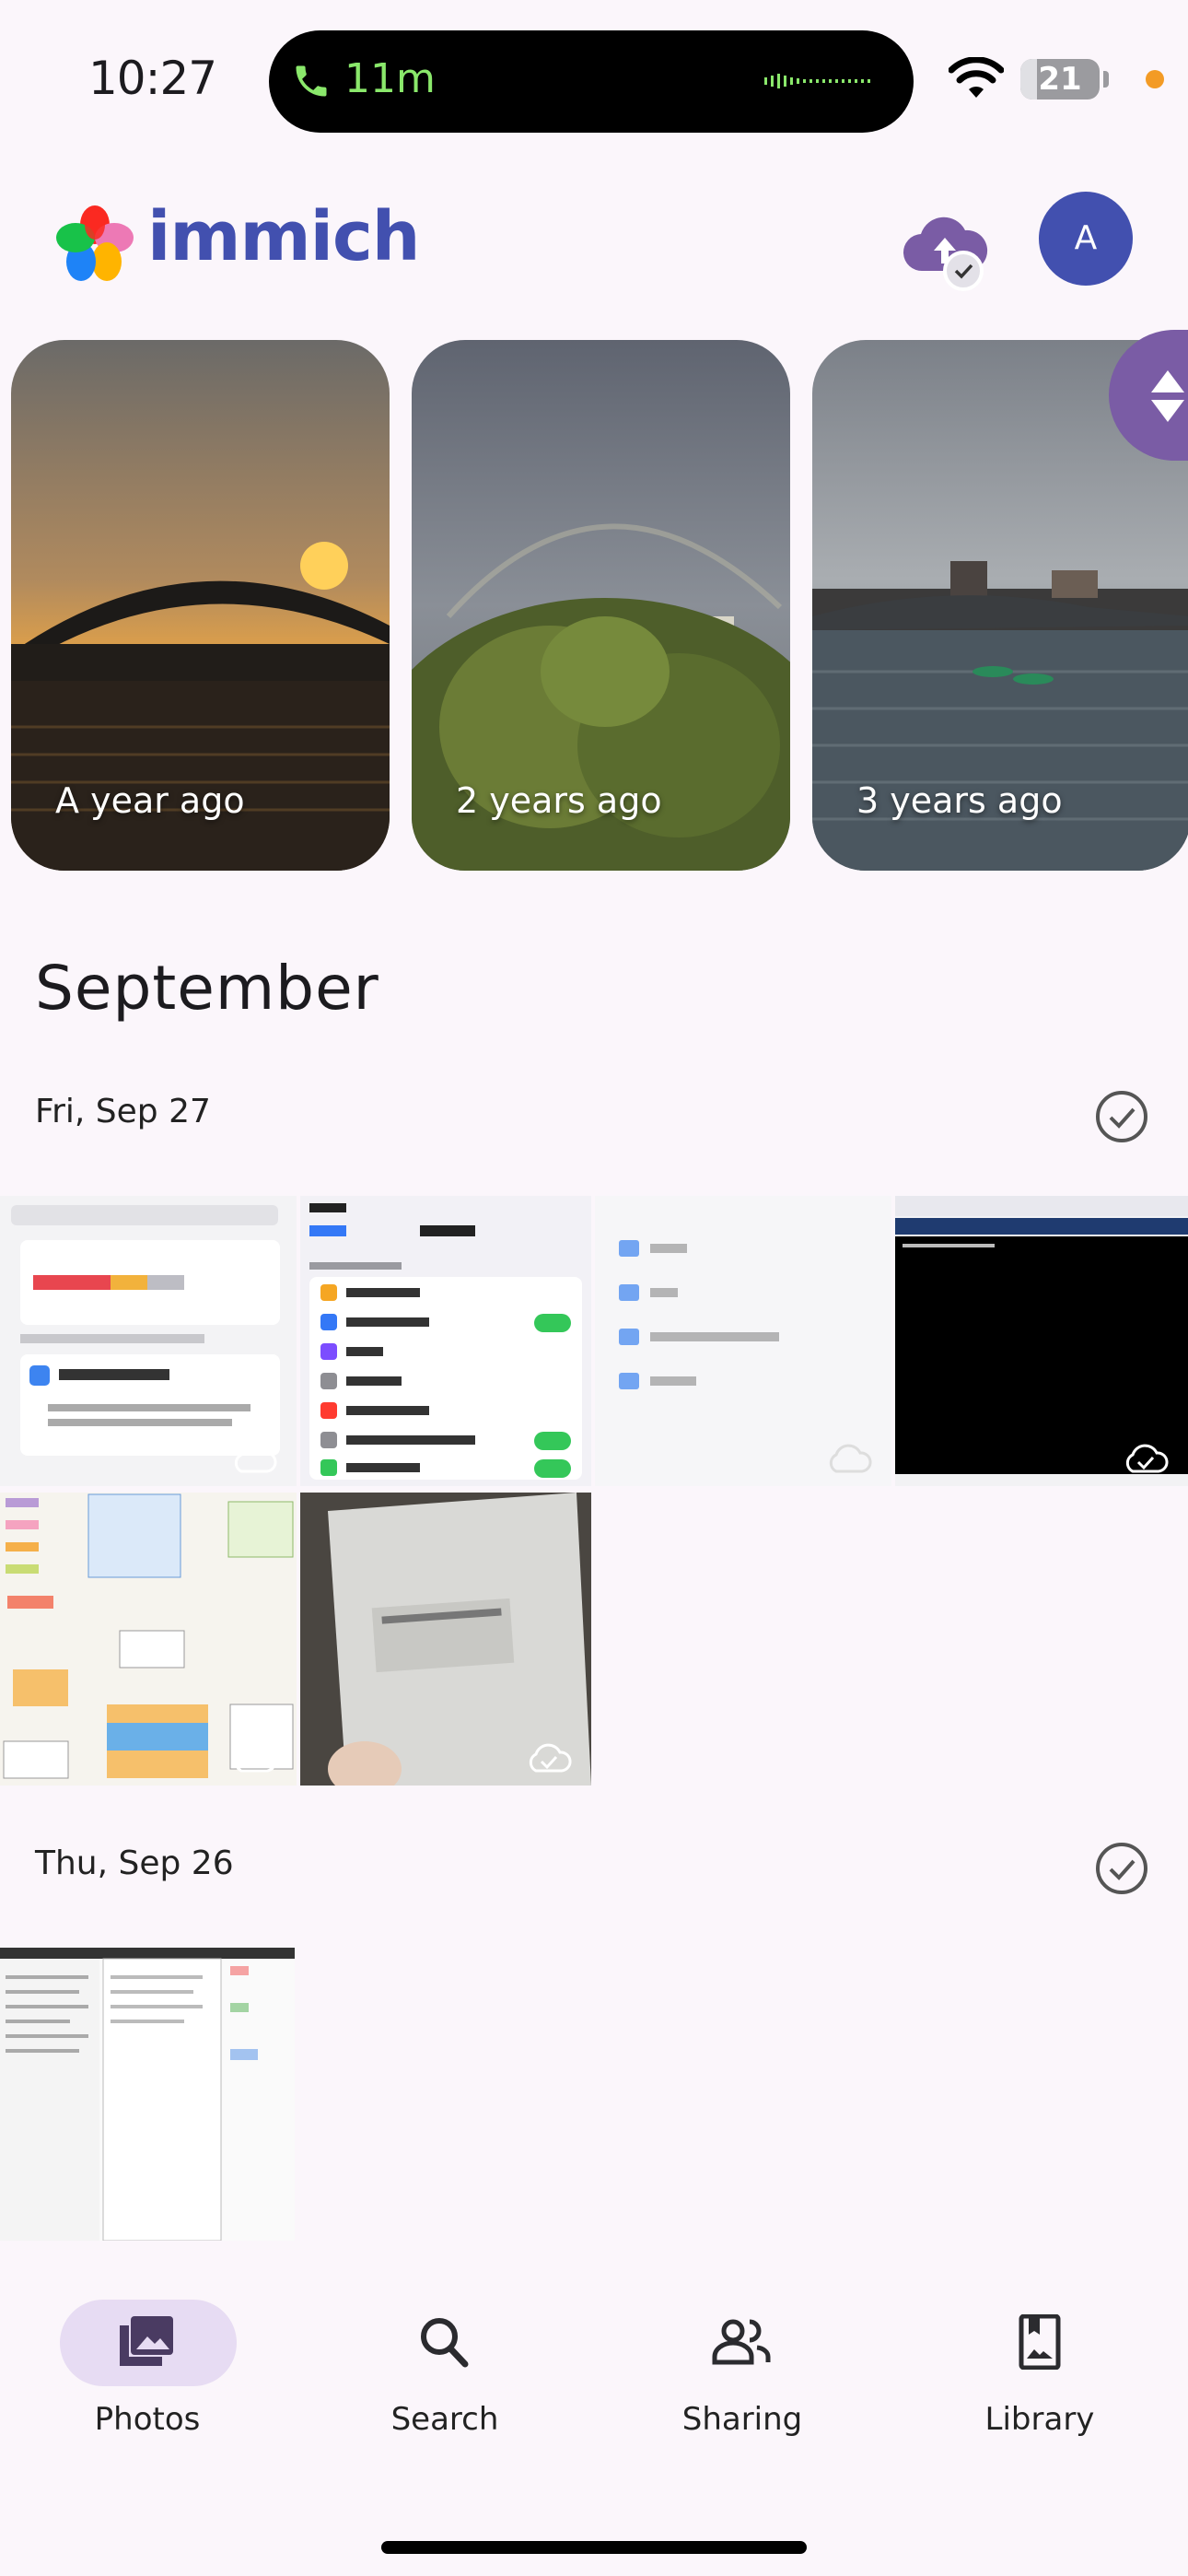 The height and width of the screenshot is (2576, 1188). Describe the element at coordinates (1039, 2371) in the screenshot. I see `nav-library: Library` at that location.